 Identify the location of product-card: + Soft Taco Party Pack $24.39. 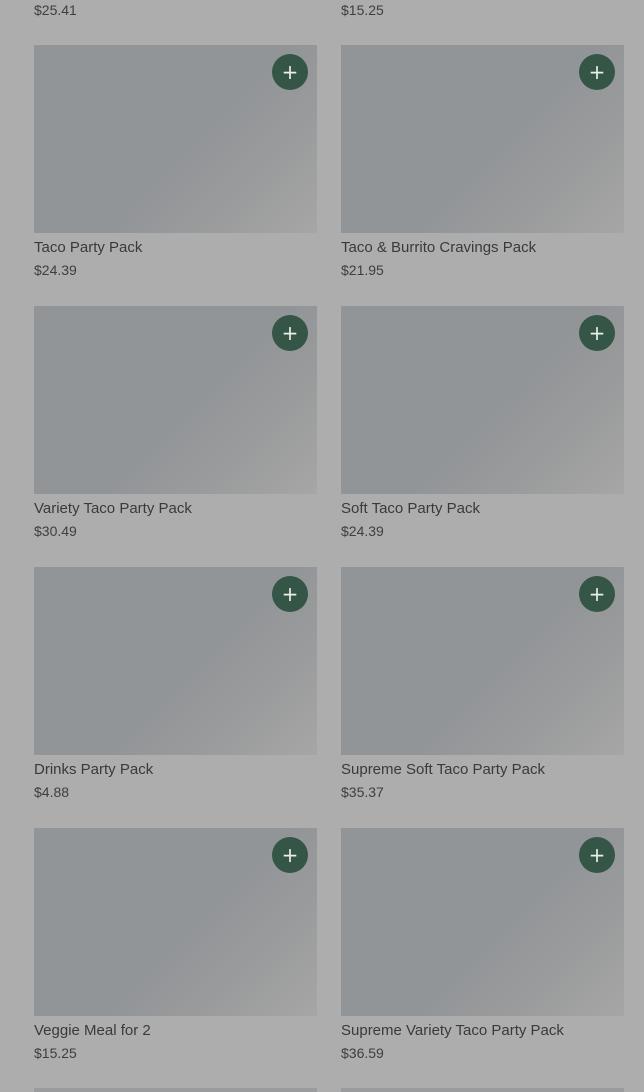
(482, 436).